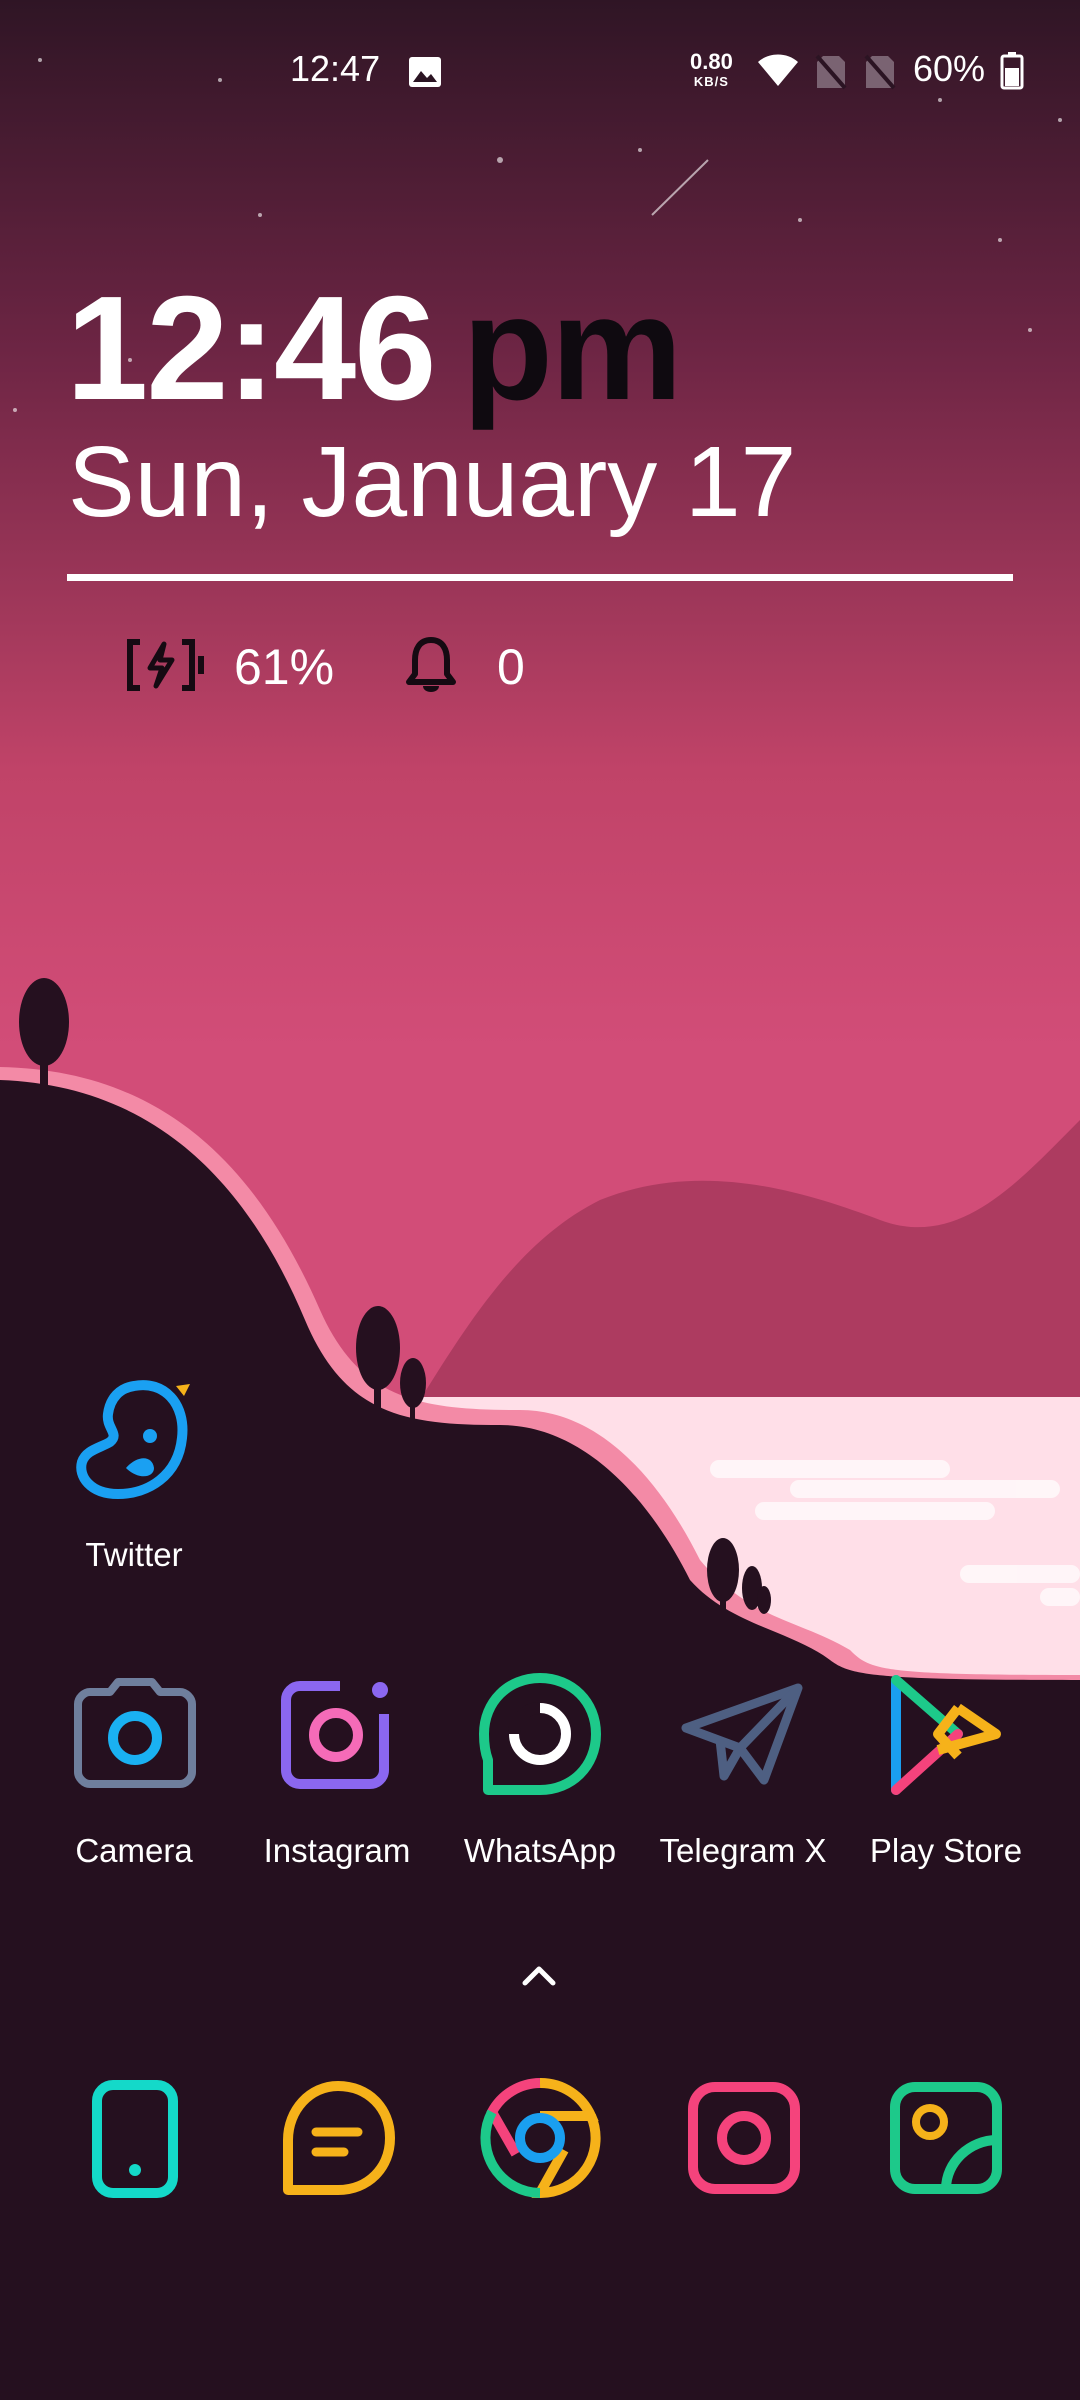 The image size is (1080, 2400). What do you see at coordinates (949, 68) in the screenshot?
I see `status-battery-percent: 60%` at bounding box center [949, 68].